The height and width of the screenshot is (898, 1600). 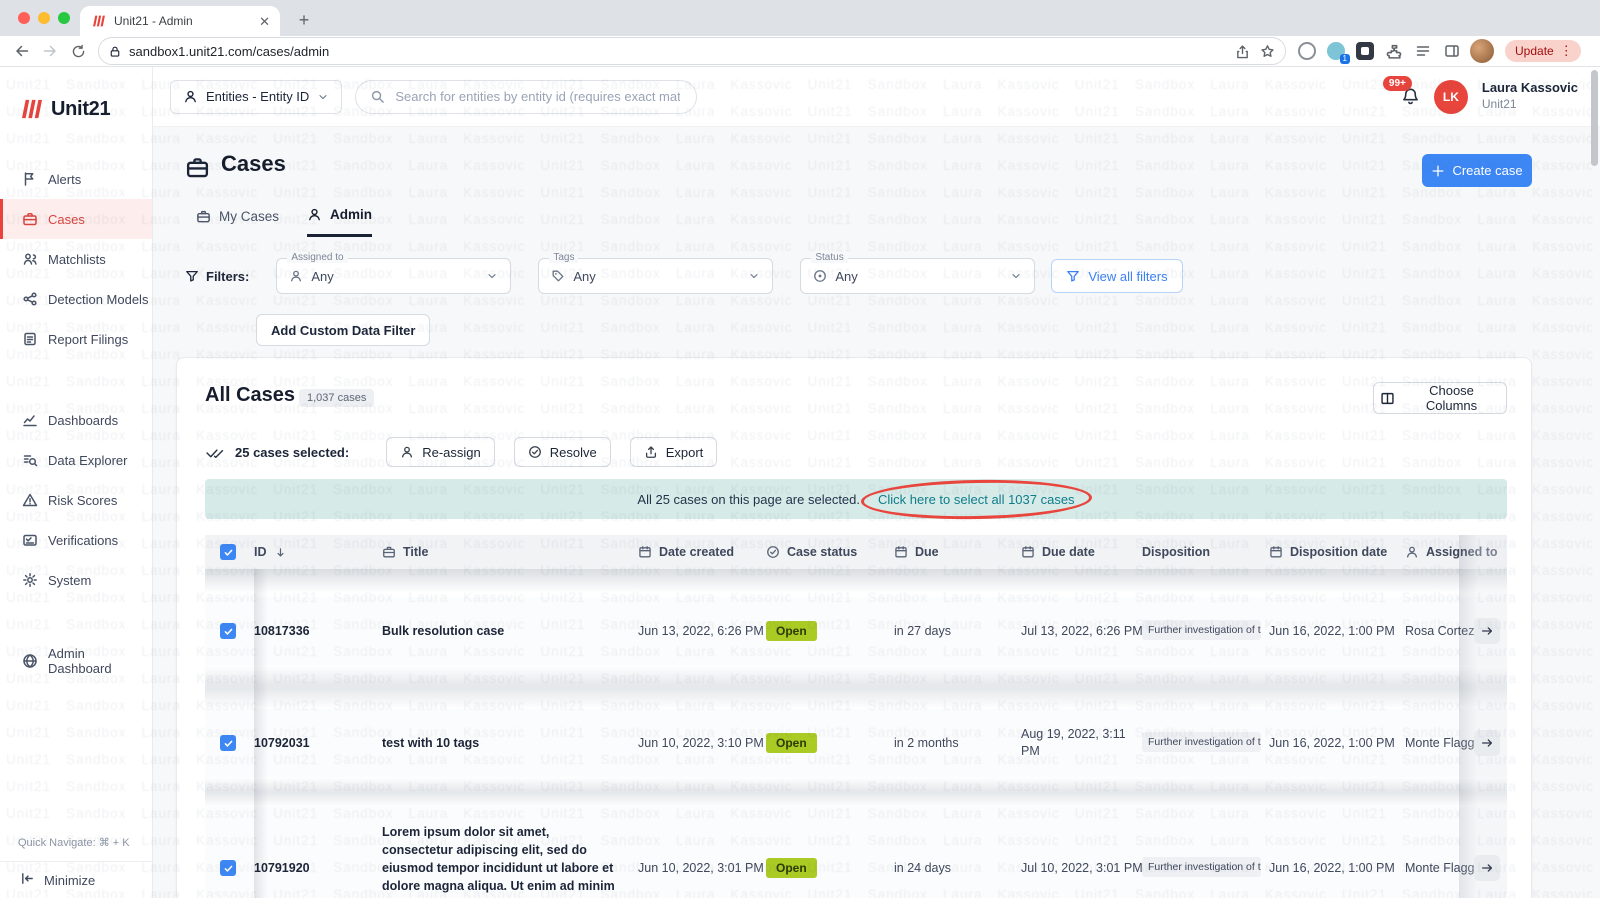 What do you see at coordinates (76, 299) in the screenshot?
I see `sidebar-item-detection-models: Detection Models` at bounding box center [76, 299].